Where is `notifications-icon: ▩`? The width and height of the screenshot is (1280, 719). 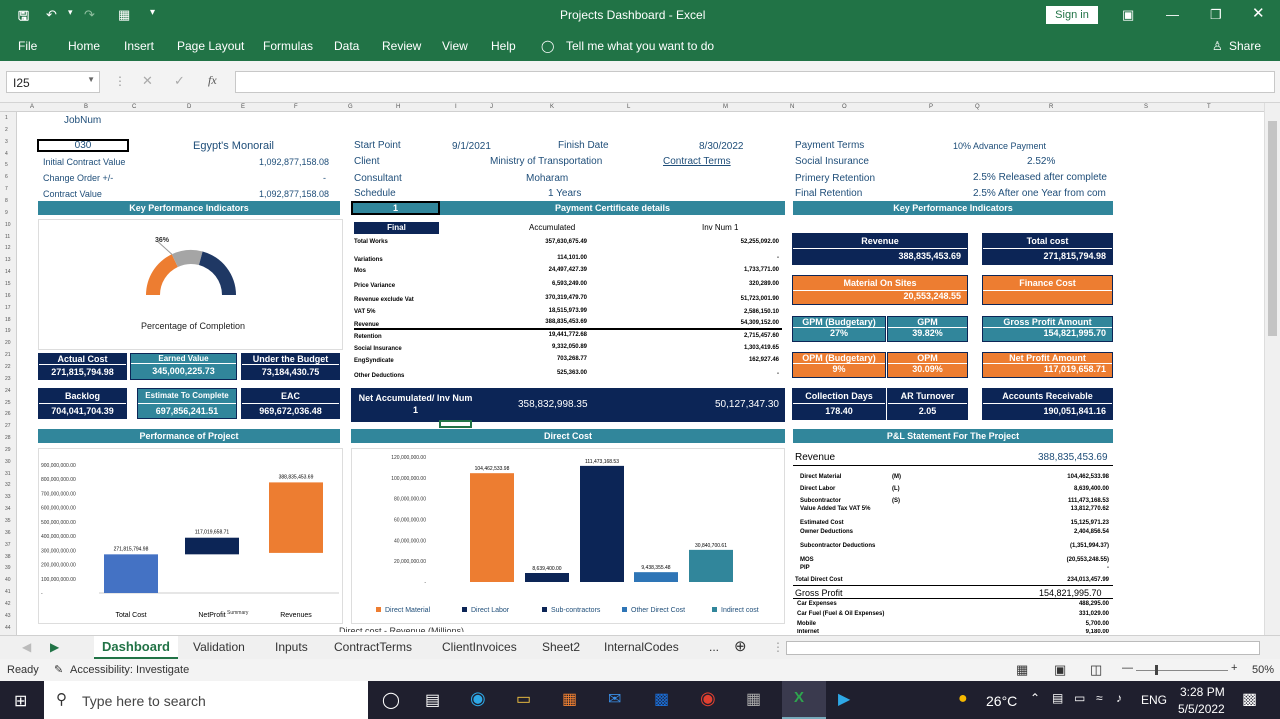
notifications-icon: ▩ is located at coordinates (1249, 699).